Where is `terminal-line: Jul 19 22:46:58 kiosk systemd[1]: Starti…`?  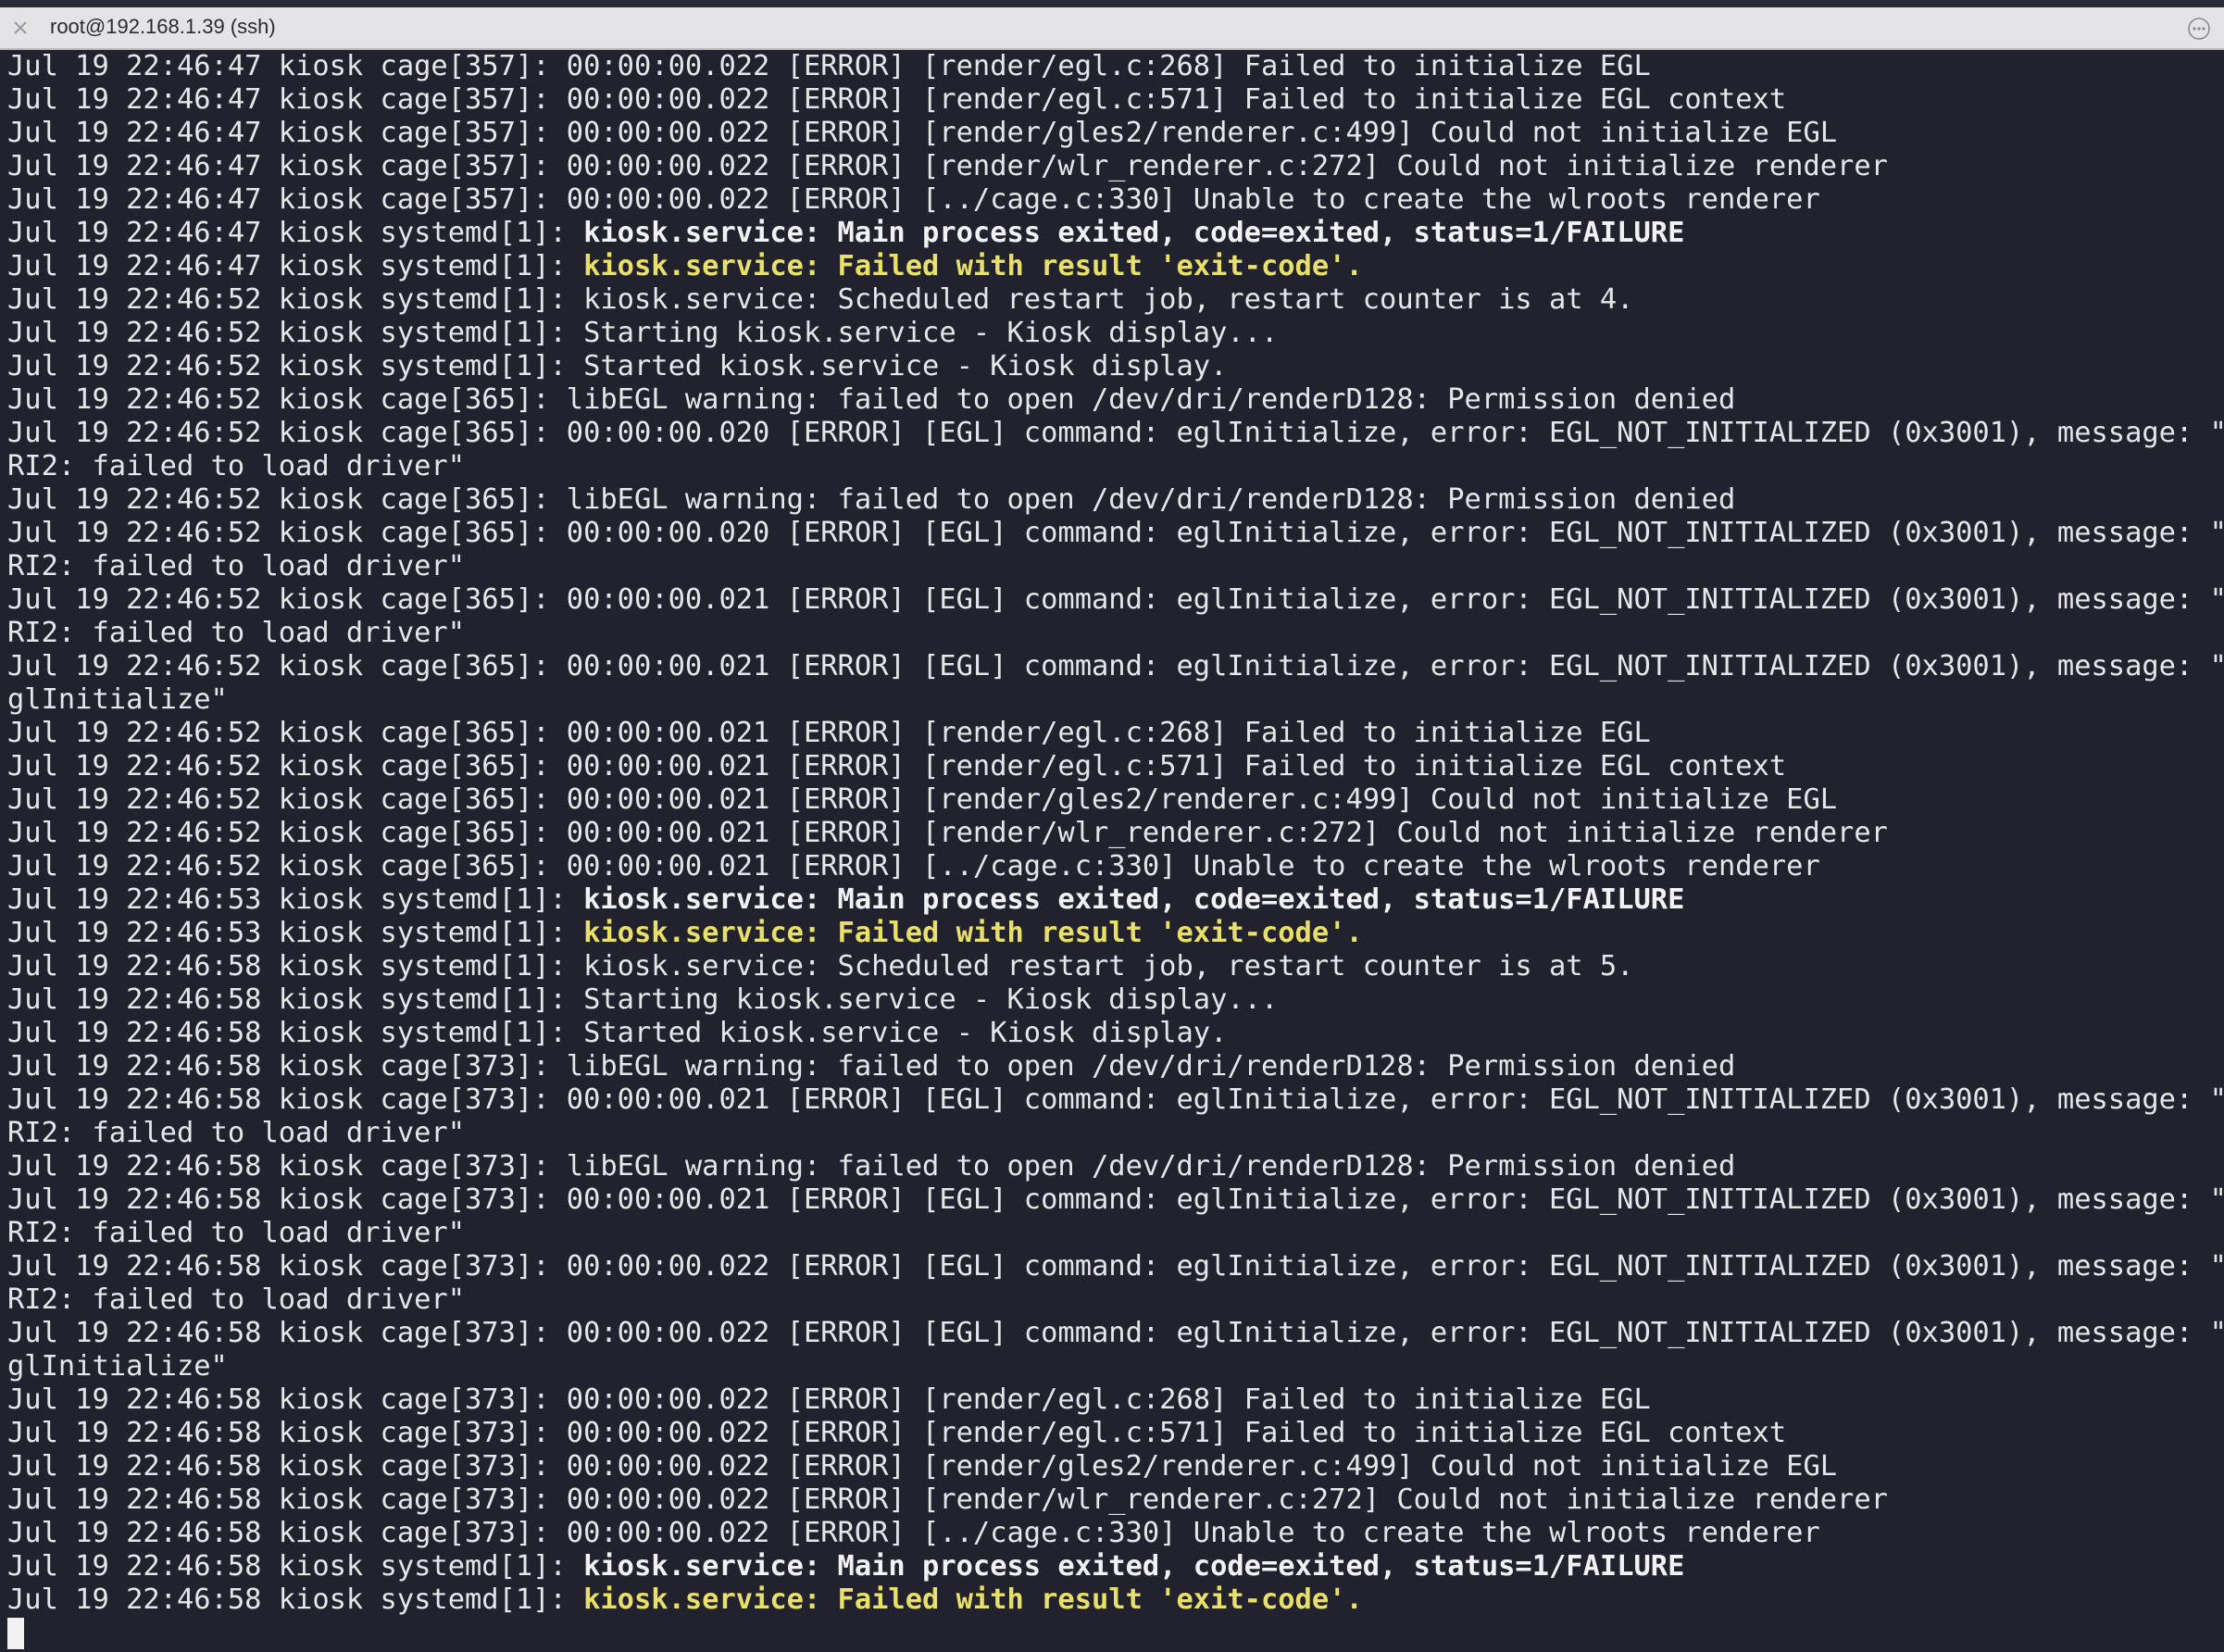 terminal-line: Jul 19 22:46:58 kiosk systemd[1]: Starti… is located at coordinates (1115, 1000).